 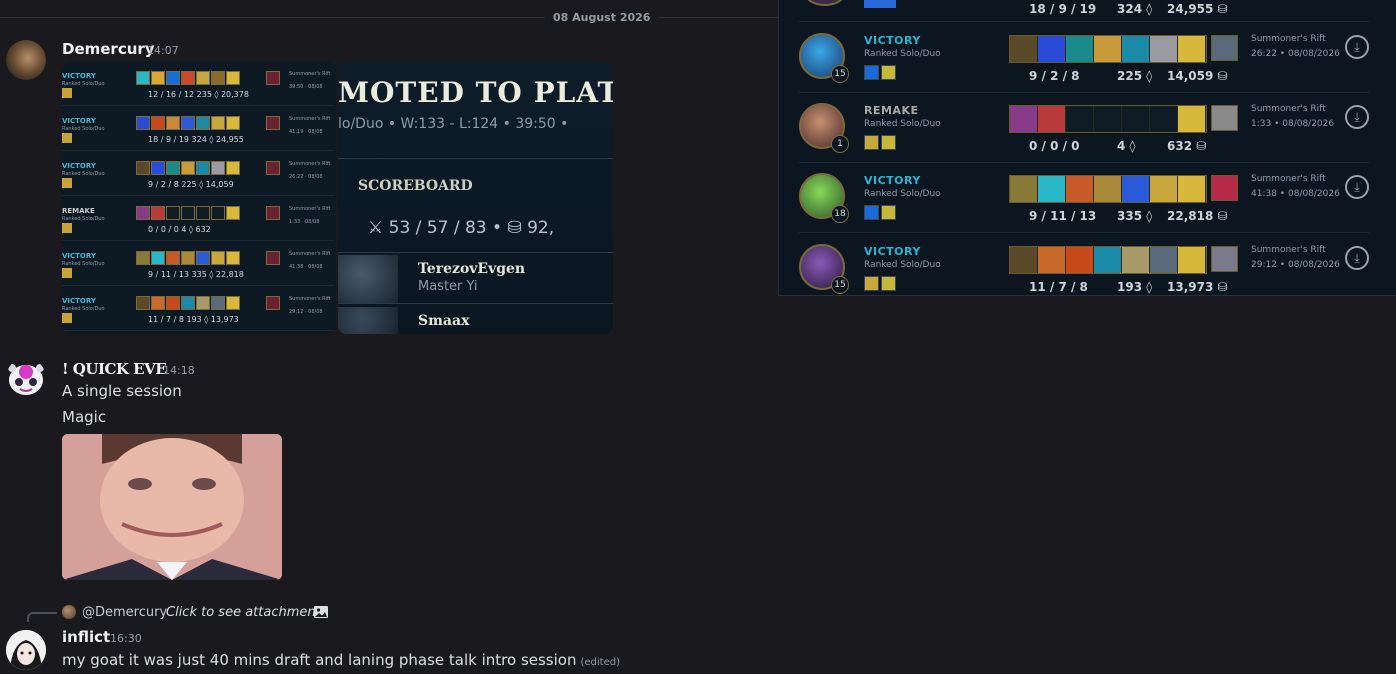 What do you see at coordinates (1295, 54) in the screenshot?
I see `duration-date: 26:22 • 08/08/2026` at bounding box center [1295, 54].